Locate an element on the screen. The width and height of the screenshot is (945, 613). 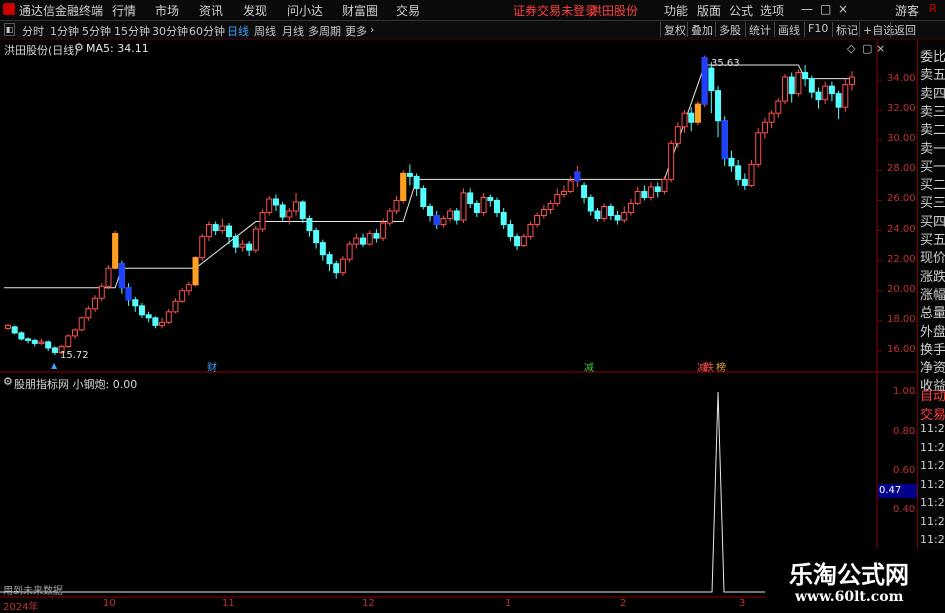
future-data-note: 用到未来数据 is located at coordinates (33, 591).